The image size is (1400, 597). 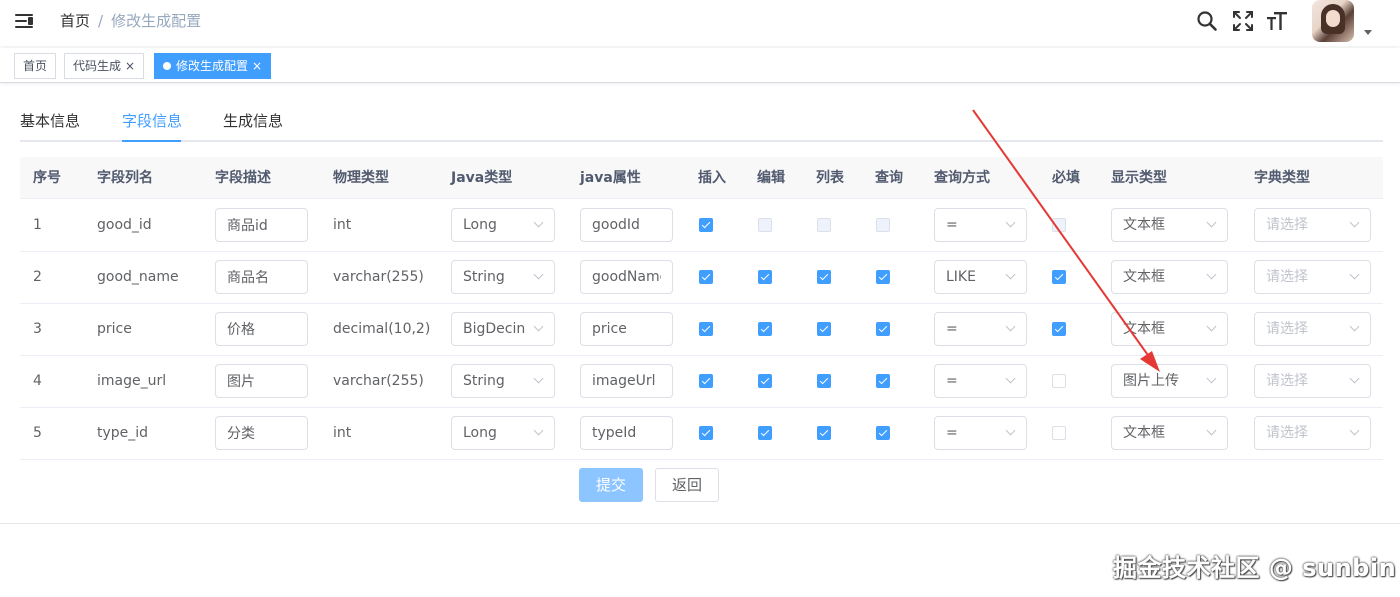 What do you see at coordinates (167, 66) in the screenshot?
I see `active-dot-icon` at bounding box center [167, 66].